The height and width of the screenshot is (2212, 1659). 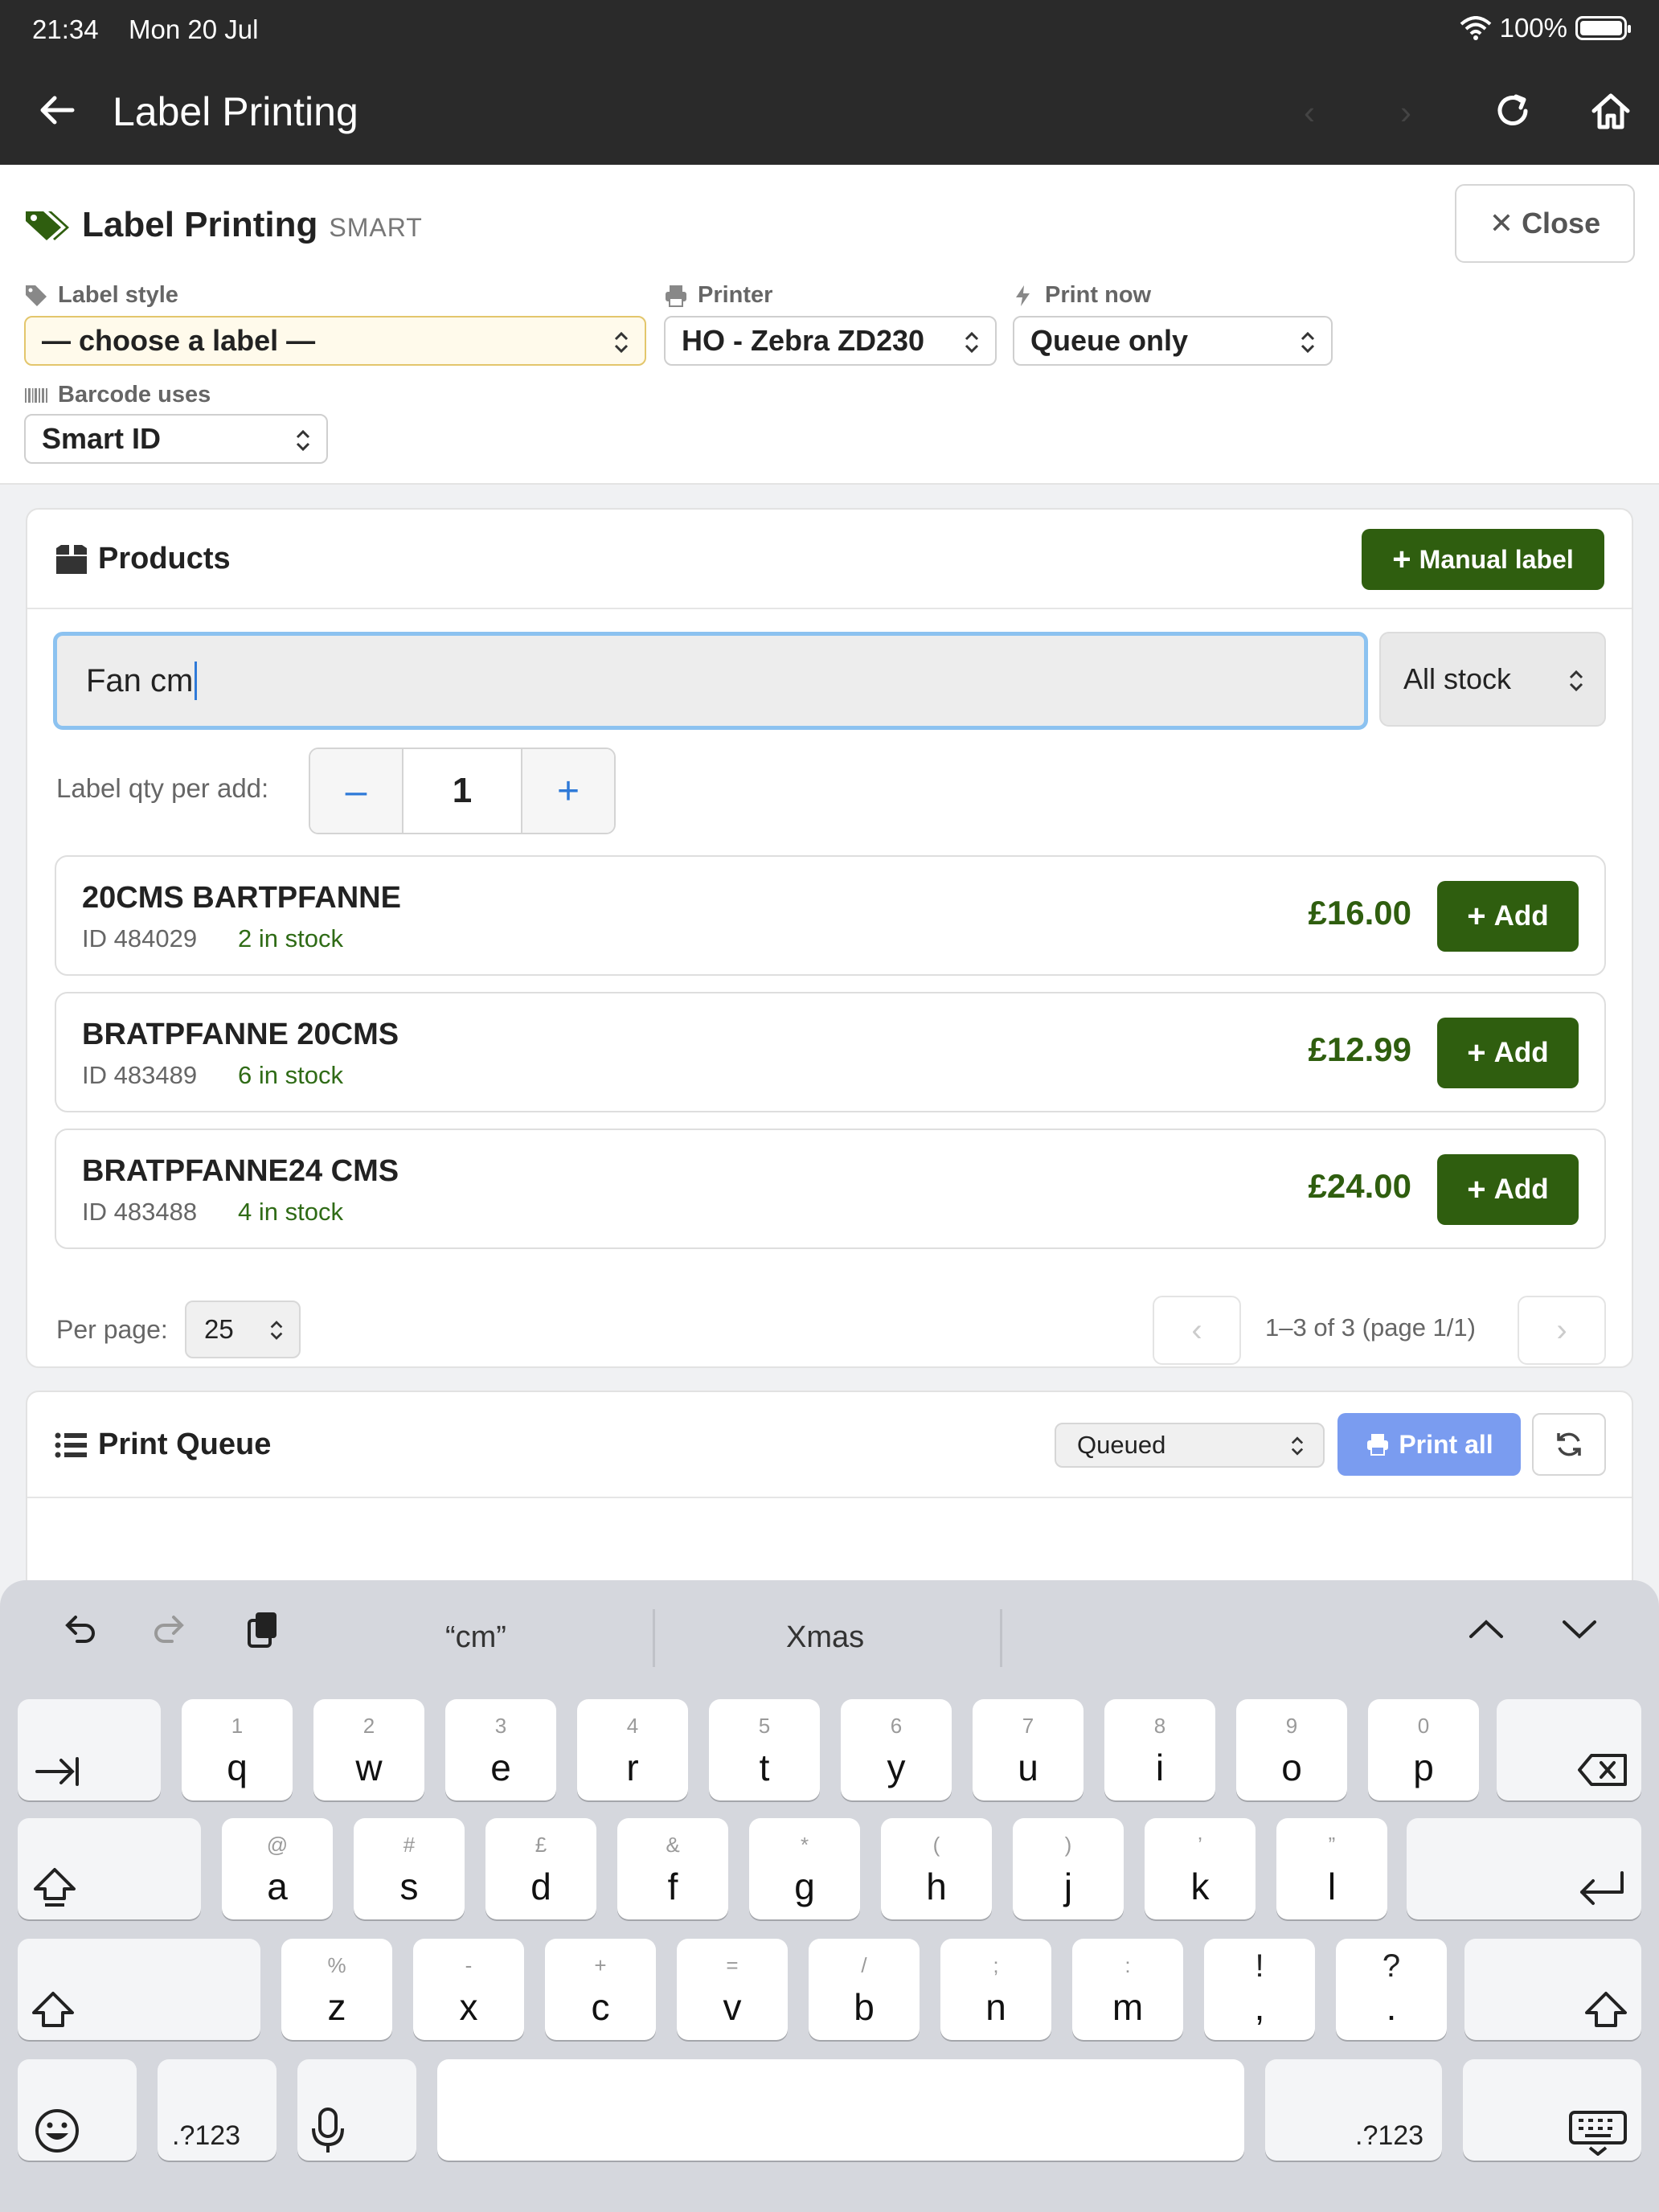 I want to click on key-l: ” l, so click(x=1331, y=1869).